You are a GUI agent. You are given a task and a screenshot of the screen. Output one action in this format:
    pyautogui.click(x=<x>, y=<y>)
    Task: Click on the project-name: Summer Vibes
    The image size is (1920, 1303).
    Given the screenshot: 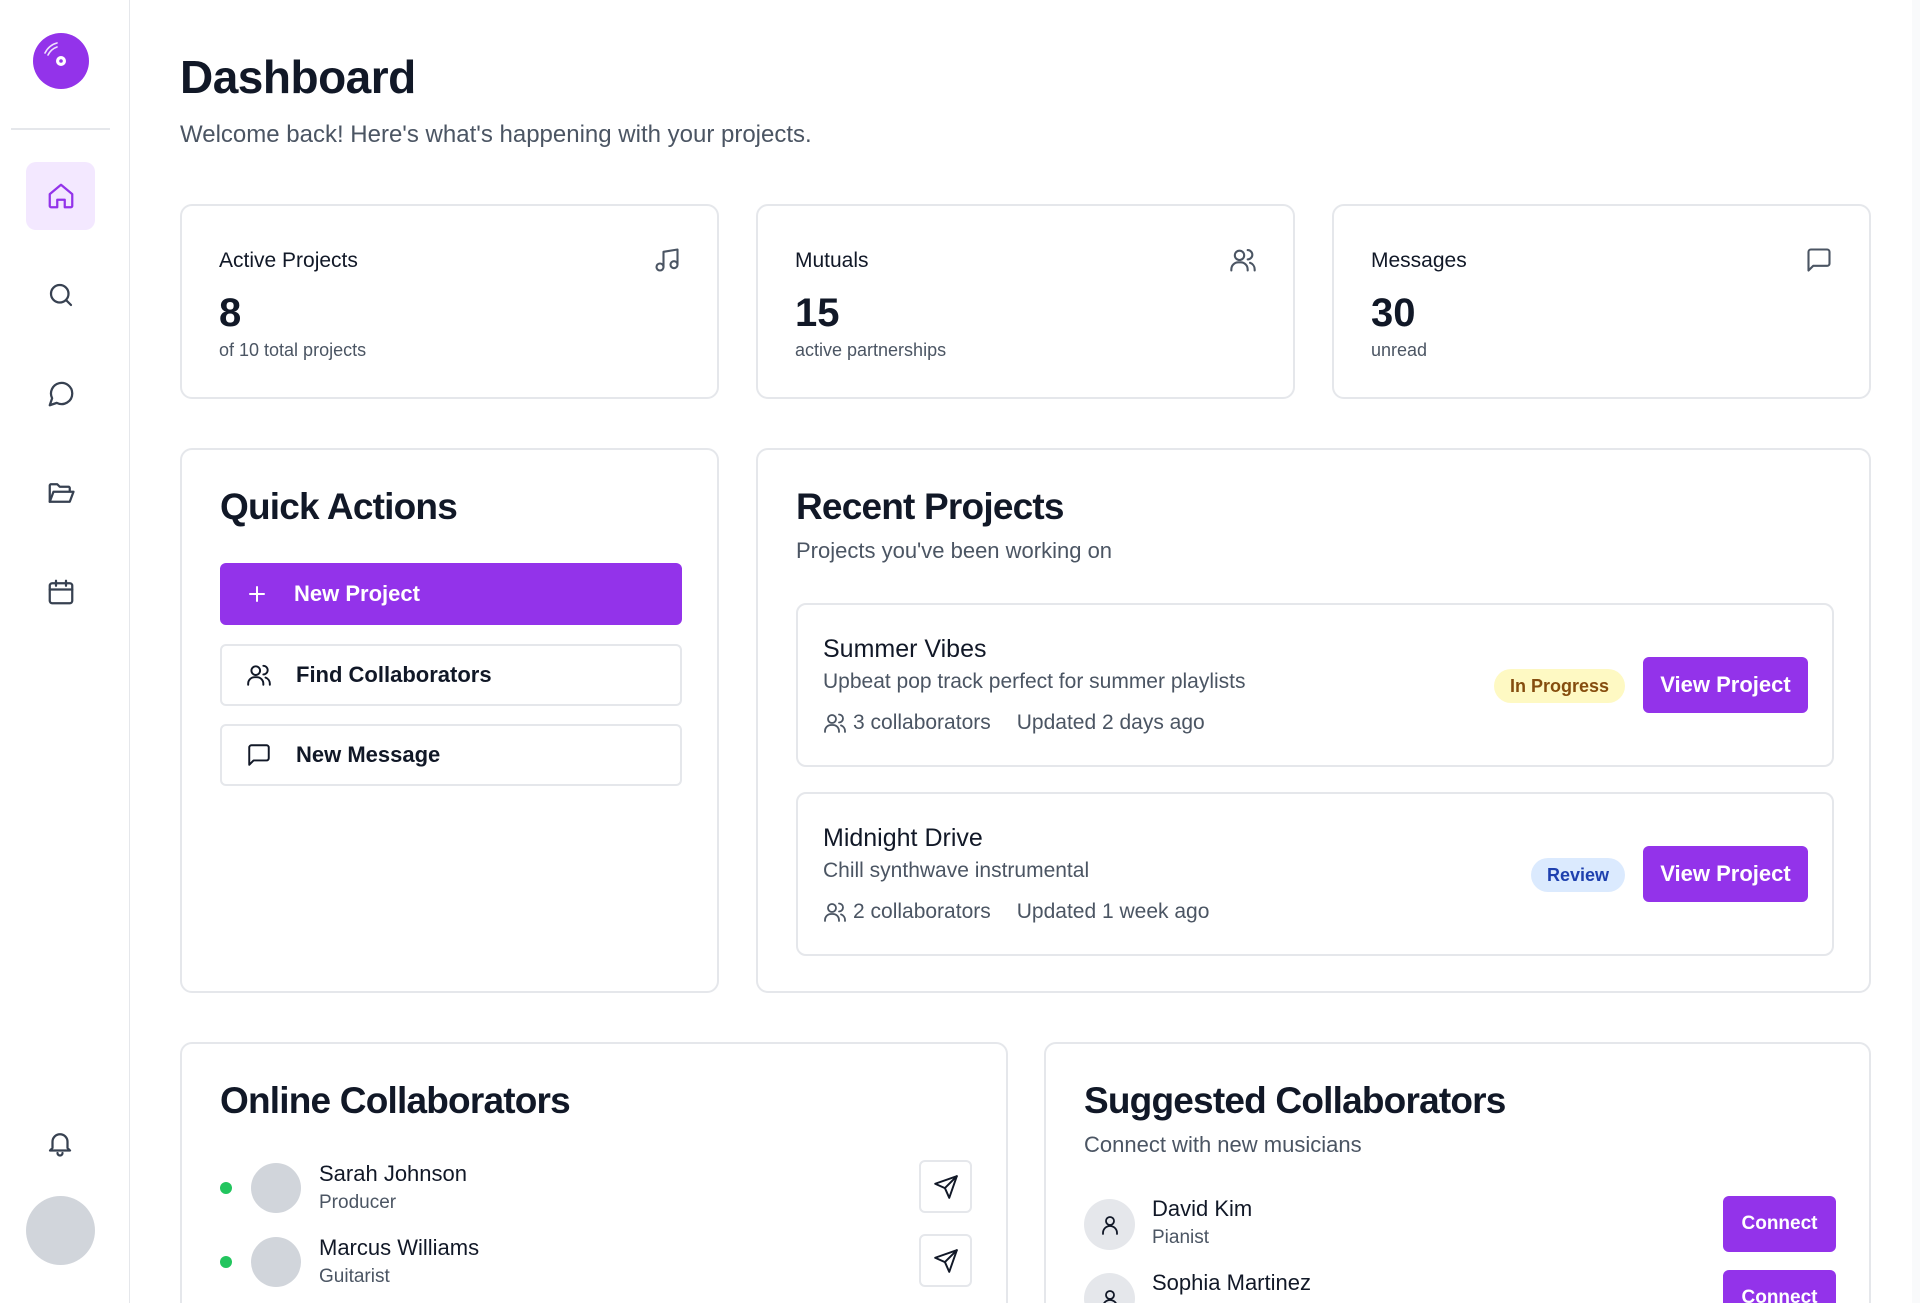 What is the action you would take?
    pyautogui.click(x=905, y=649)
    